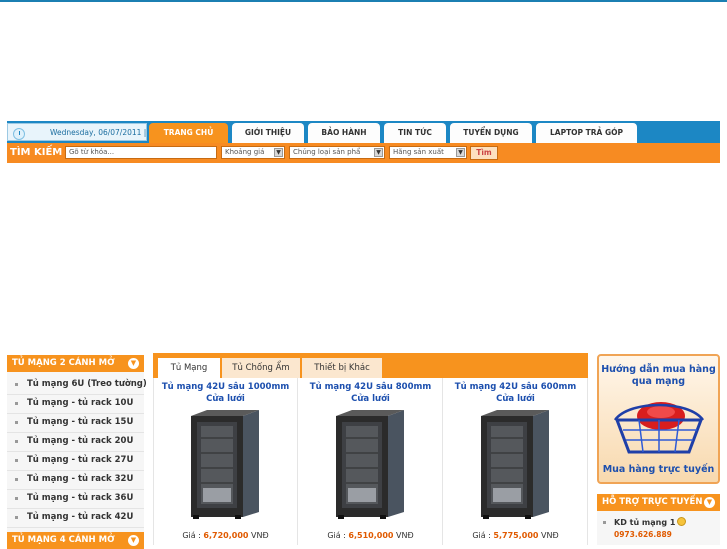 The image size is (727, 549). I want to click on list-item-label: Tủ mạng - tủ rack 20U, so click(80, 441).